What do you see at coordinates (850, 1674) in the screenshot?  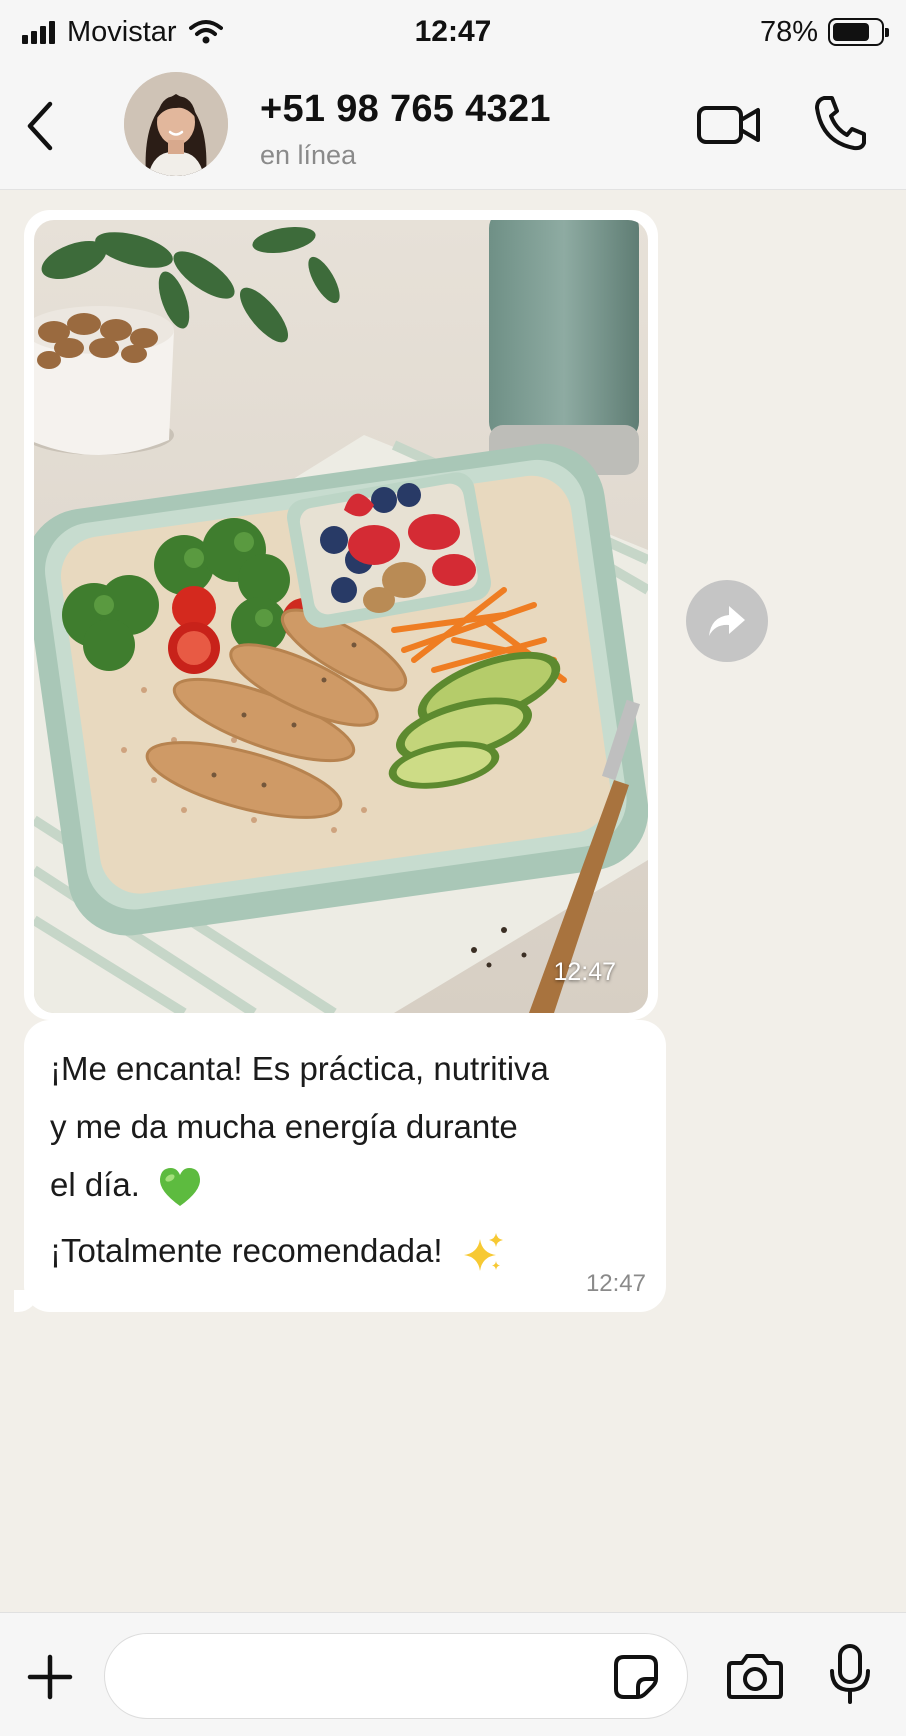 I see `microphone-icon` at bounding box center [850, 1674].